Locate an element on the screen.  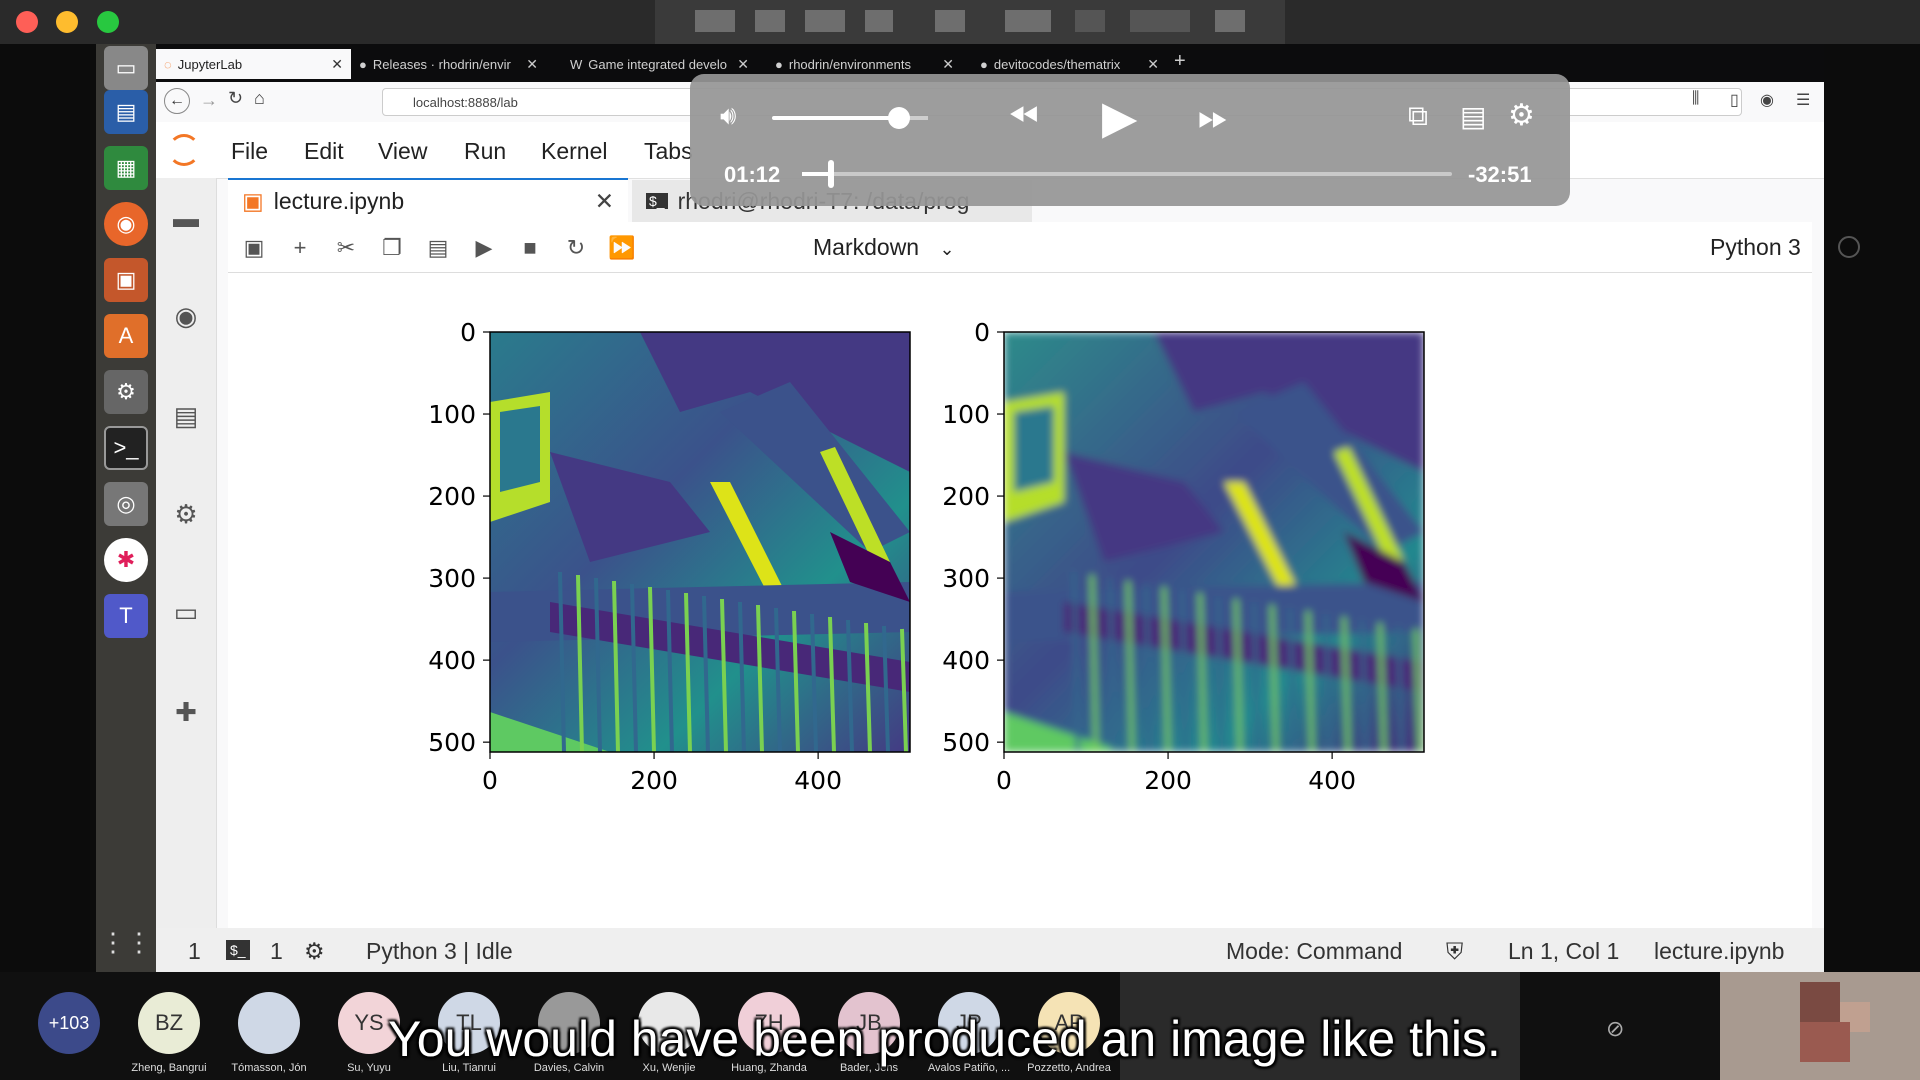
teams-icon: T is located at coordinates (126, 616).